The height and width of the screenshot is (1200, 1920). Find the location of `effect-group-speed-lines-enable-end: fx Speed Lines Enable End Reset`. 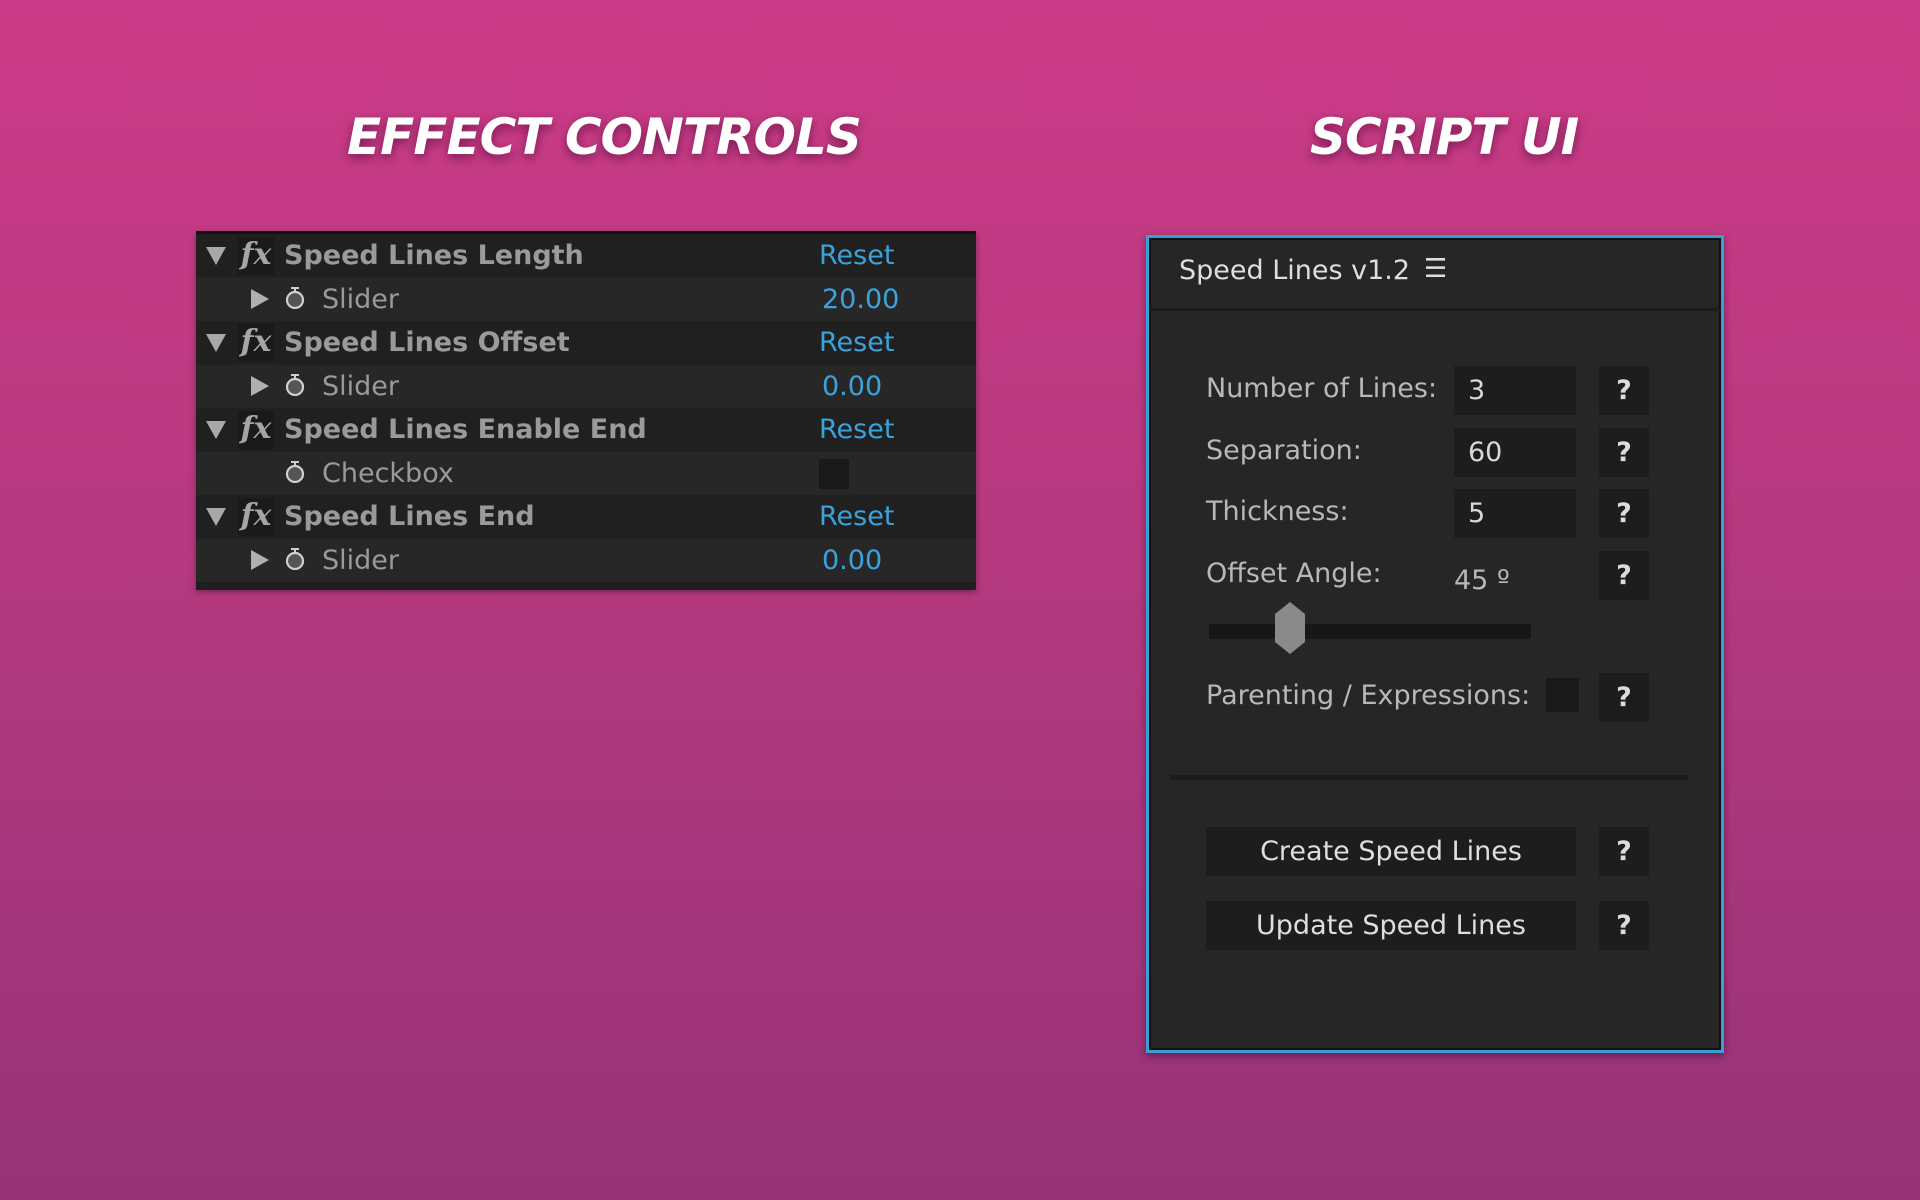

effect-group-speed-lines-enable-end: fx Speed Lines Enable End Reset is located at coordinates (586, 430).